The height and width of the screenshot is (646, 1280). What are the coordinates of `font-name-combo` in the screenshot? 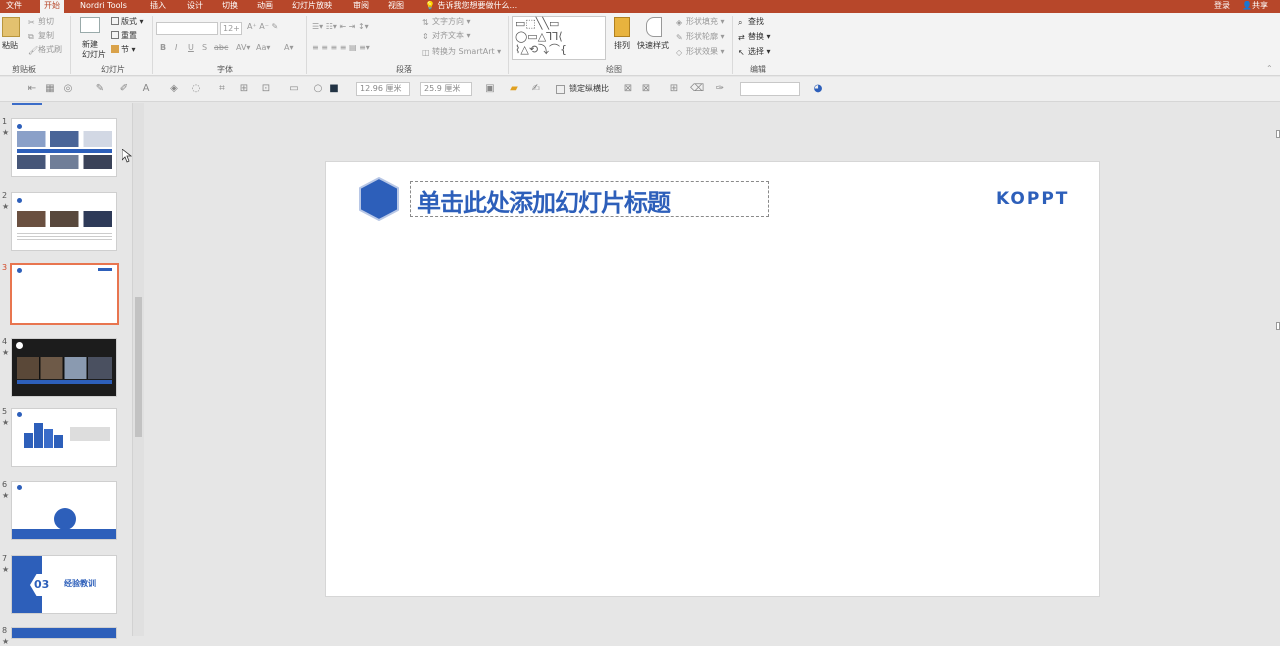 It's located at (187, 28).